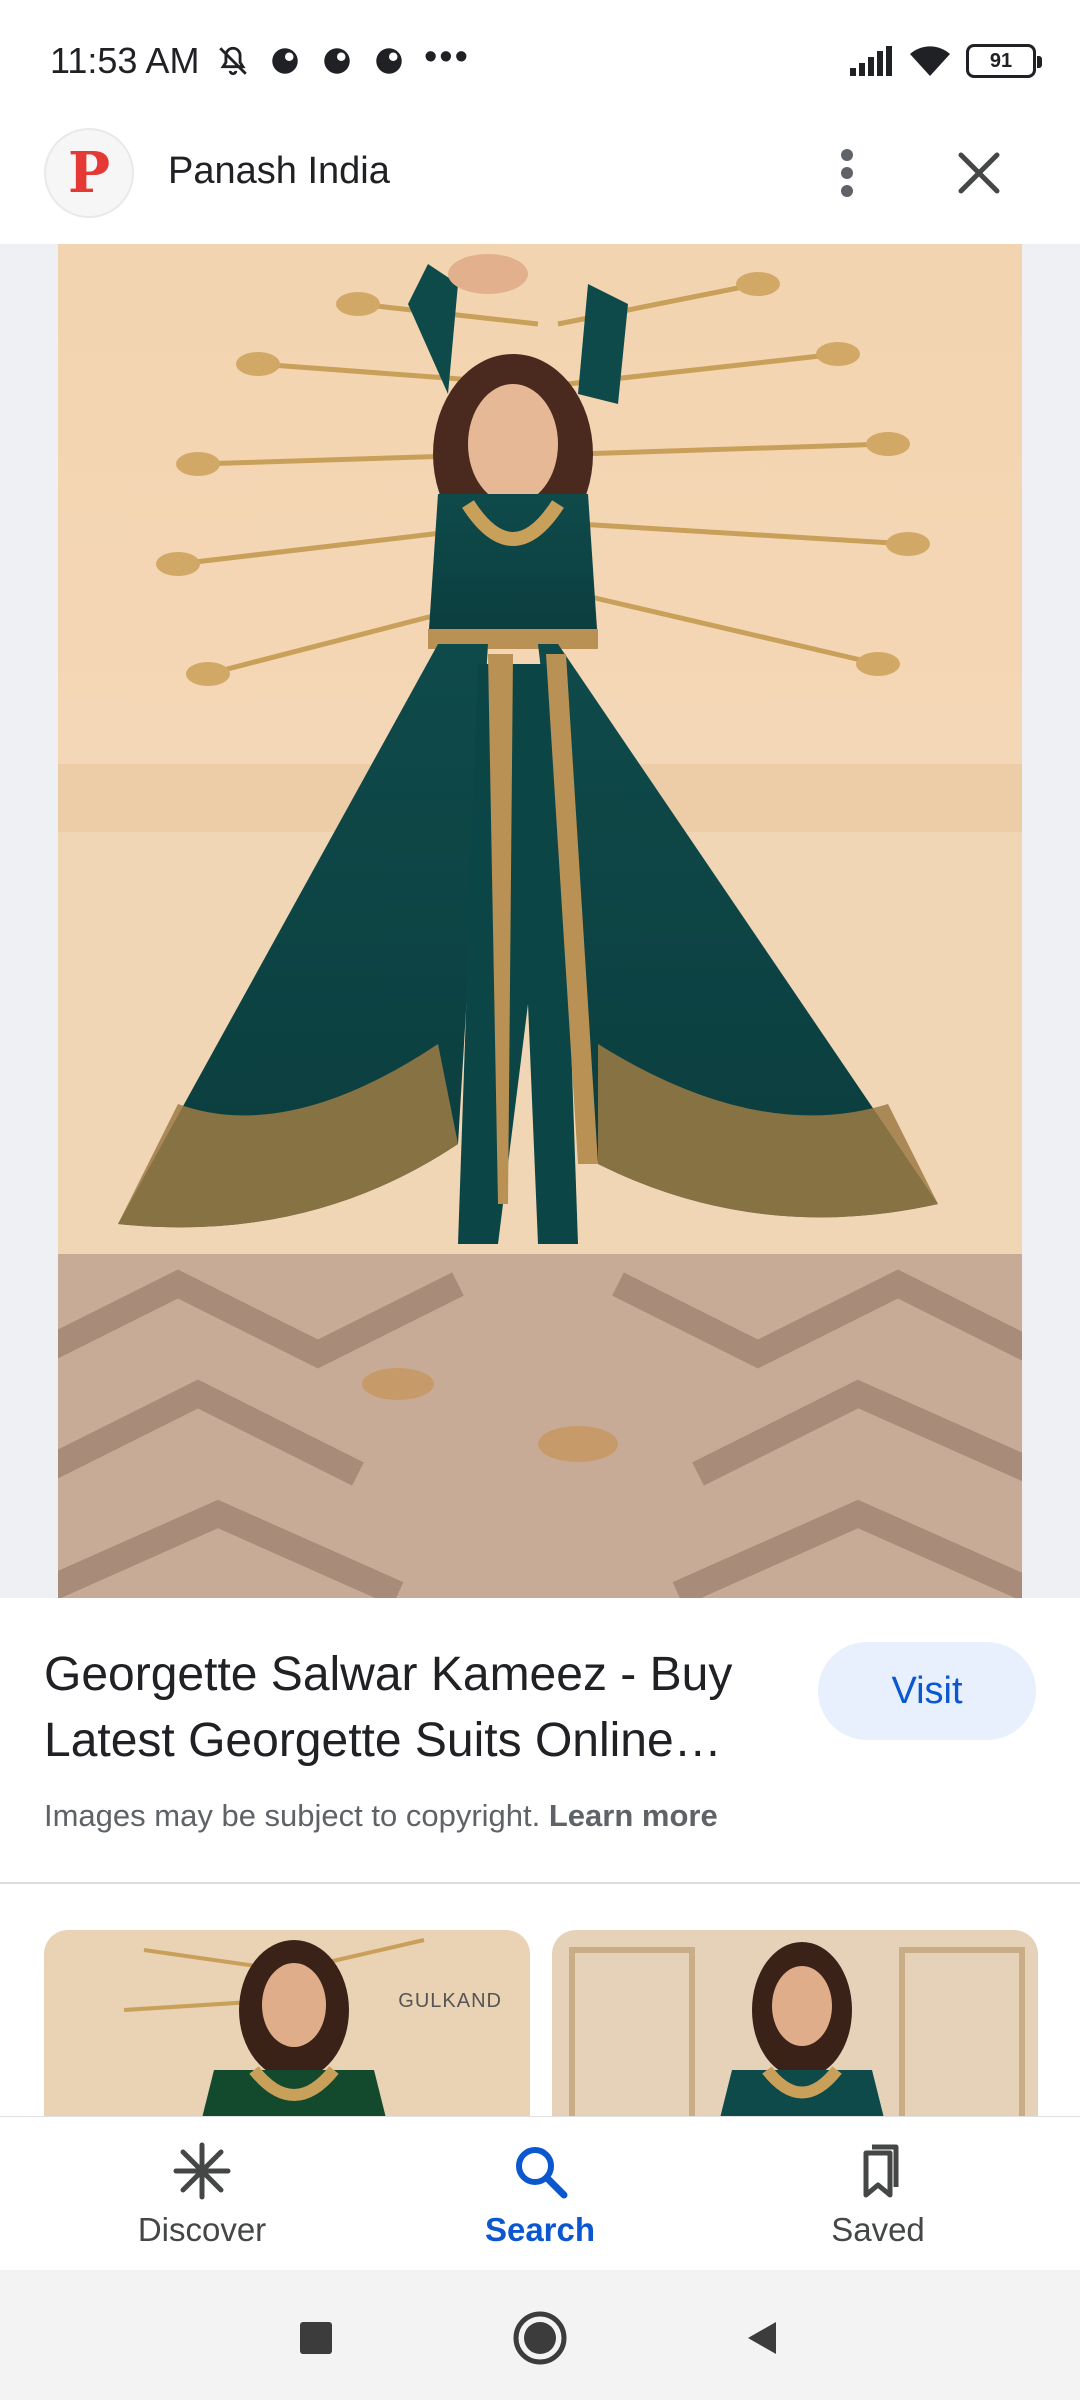 The height and width of the screenshot is (2400, 1080). I want to click on back-button, so click(762, 2338).